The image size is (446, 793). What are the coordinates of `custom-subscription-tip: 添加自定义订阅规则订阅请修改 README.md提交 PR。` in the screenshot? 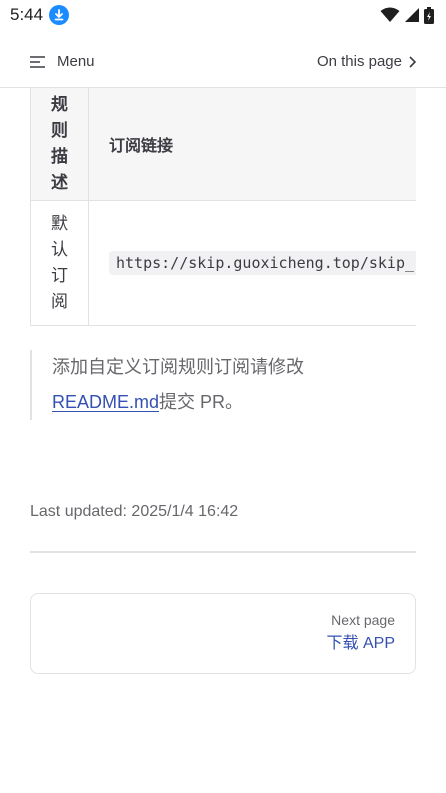 It's located at (223, 385).